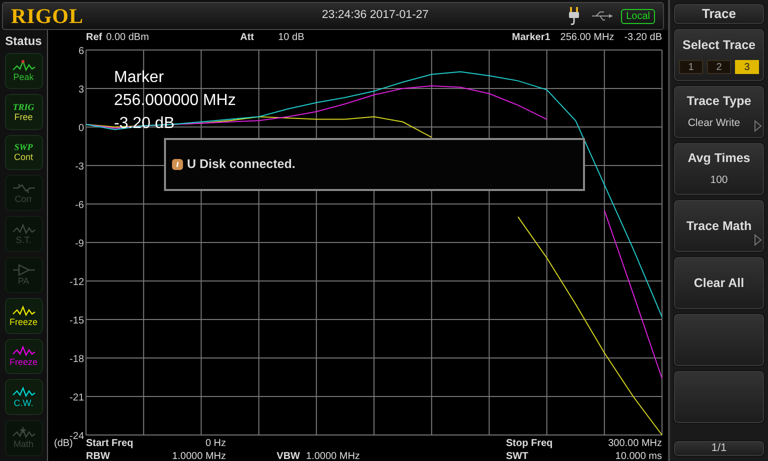  Describe the element at coordinates (79, 244) in the screenshot. I see `y-tick-label: -9` at that location.